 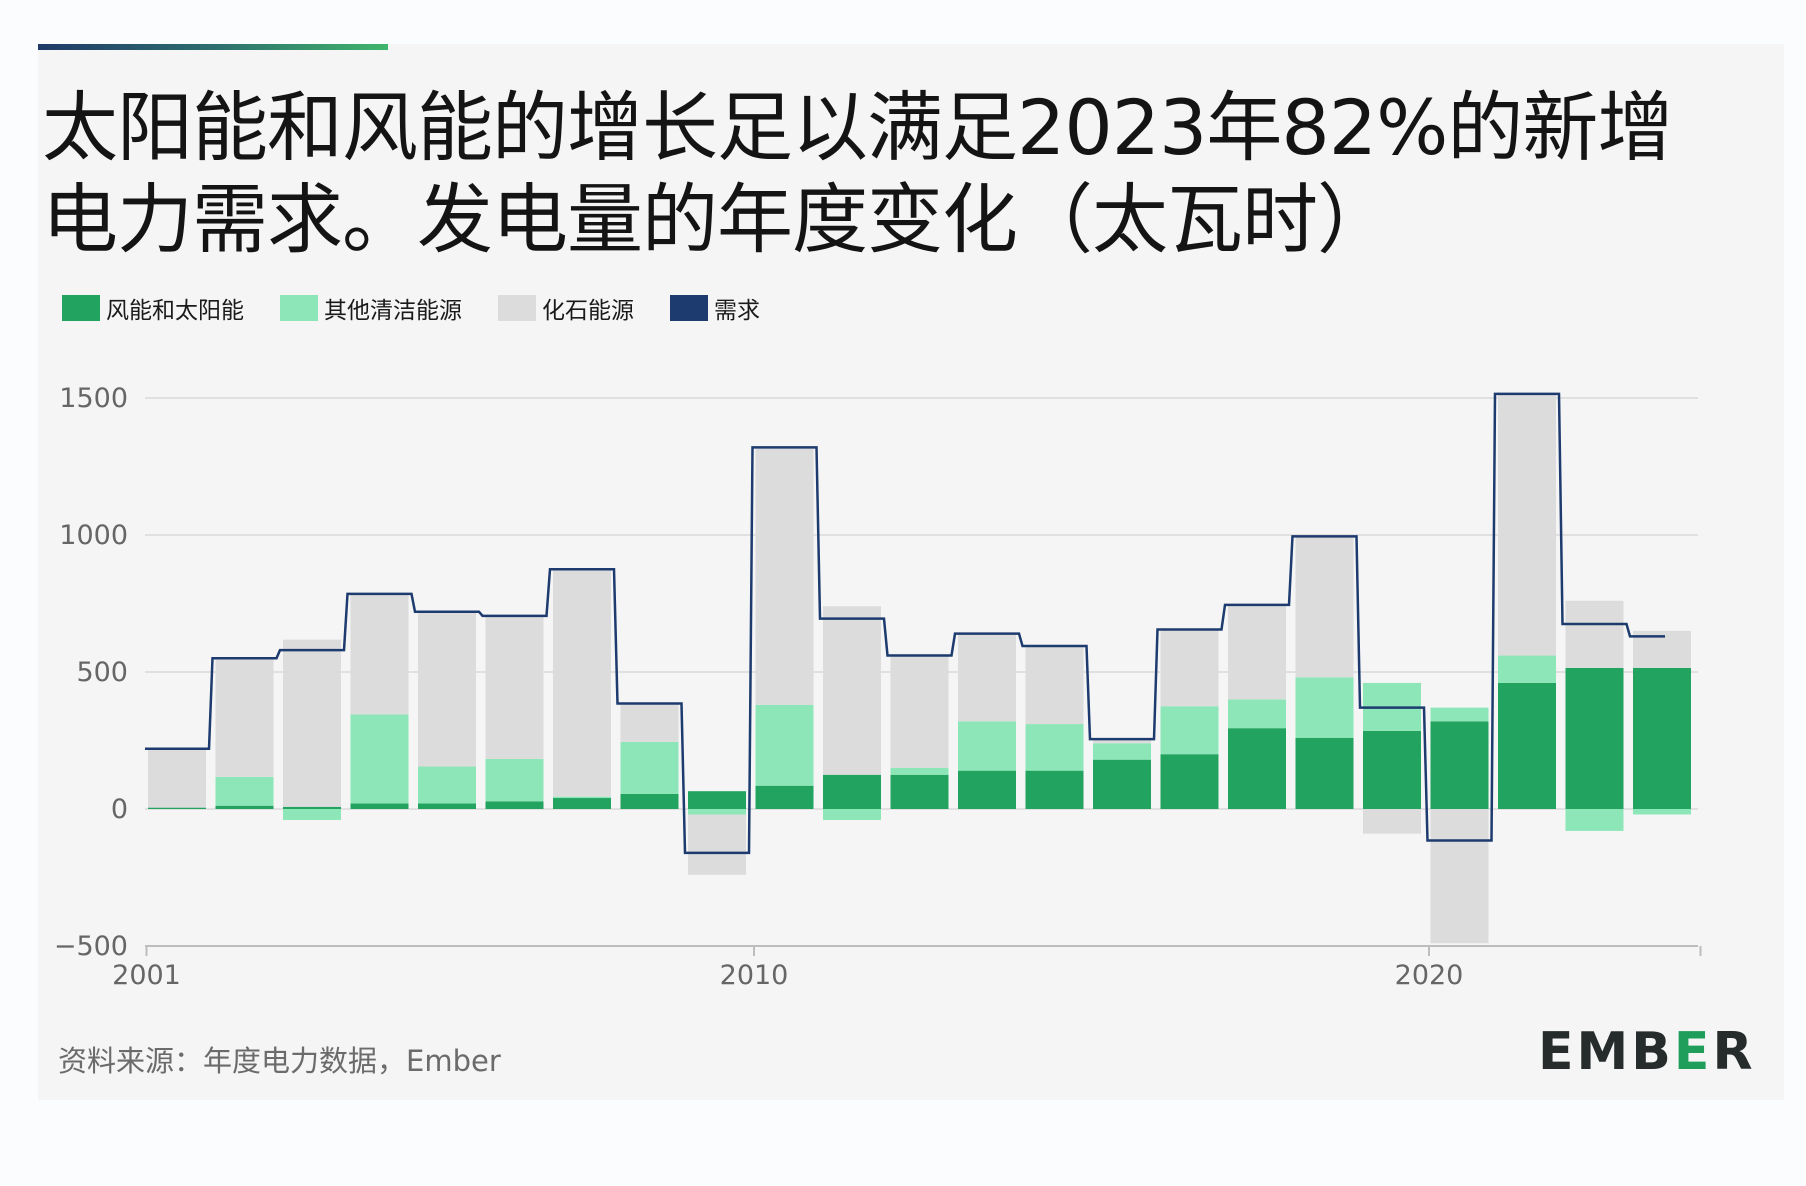 I want to click on y-tick-label: 1000, so click(x=93, y=535).